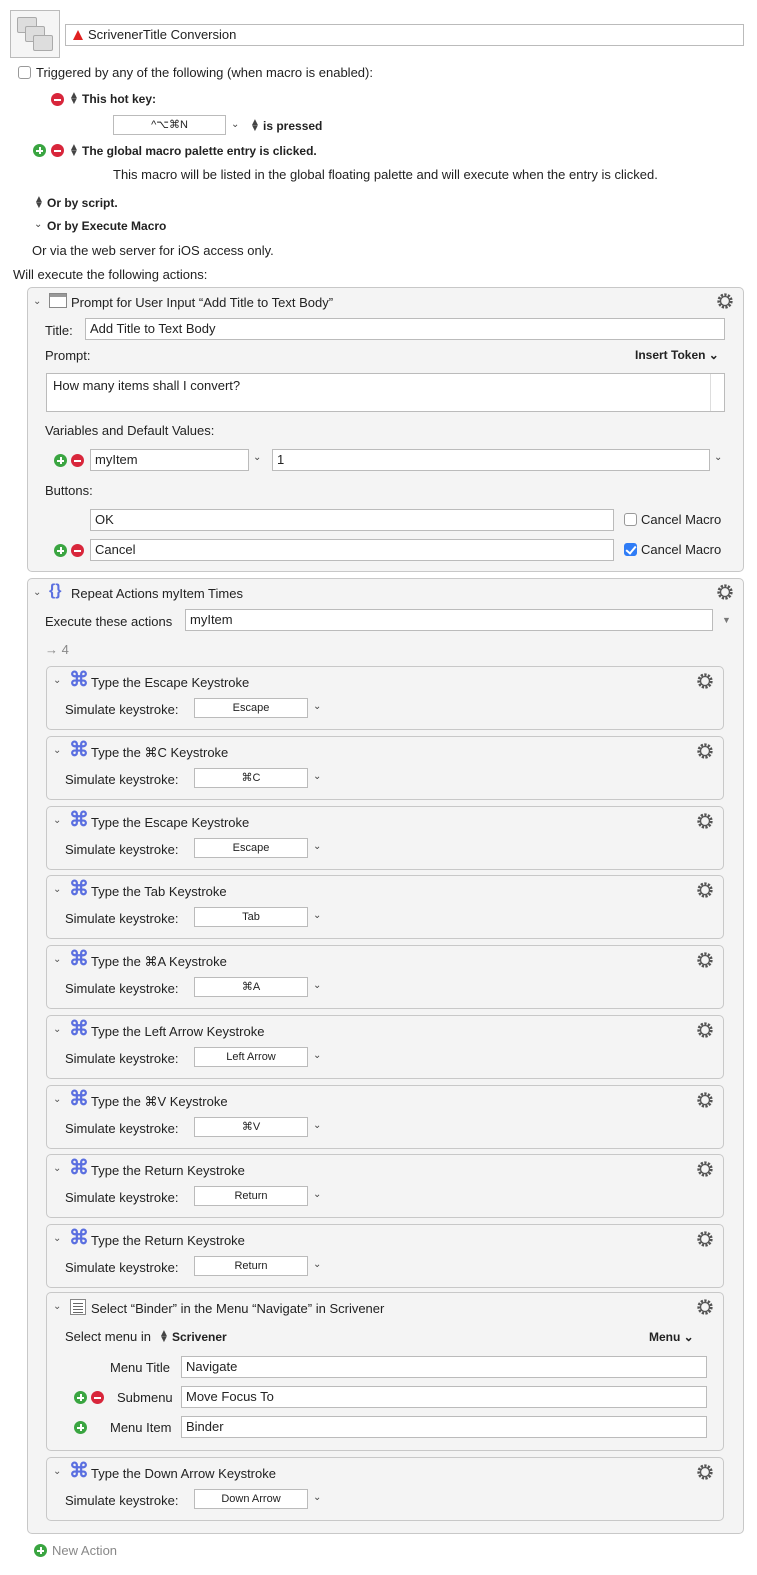  I want to click on menu-title-field: Navigate, so click(444, 1367).